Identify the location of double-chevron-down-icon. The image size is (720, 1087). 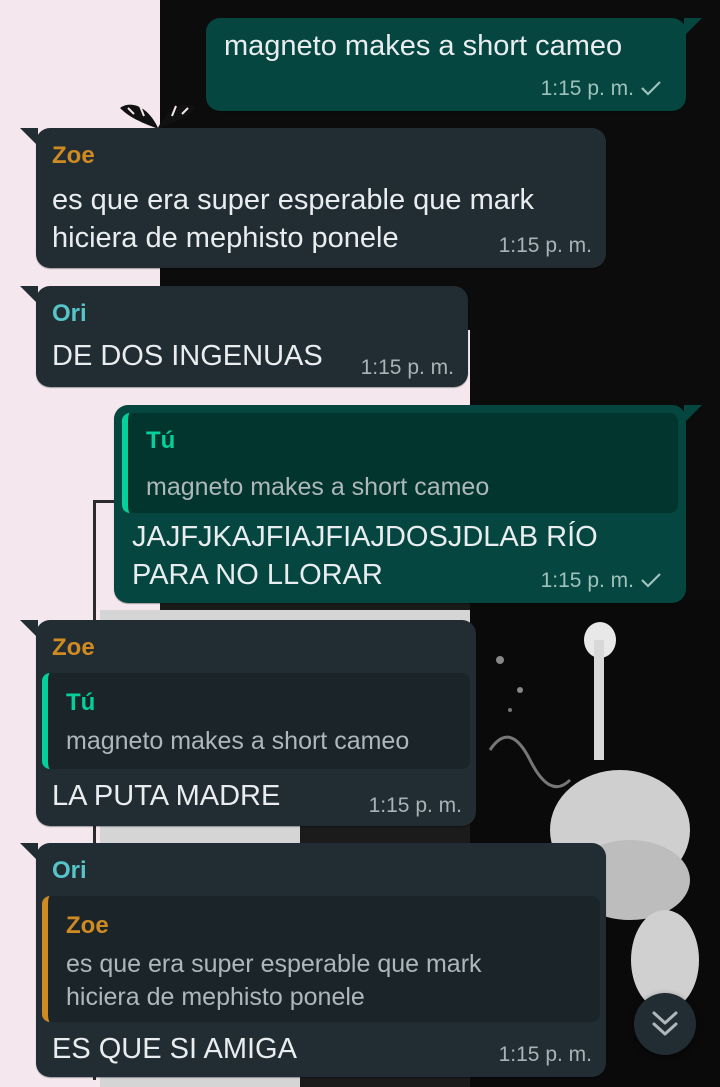
(665, 1023).